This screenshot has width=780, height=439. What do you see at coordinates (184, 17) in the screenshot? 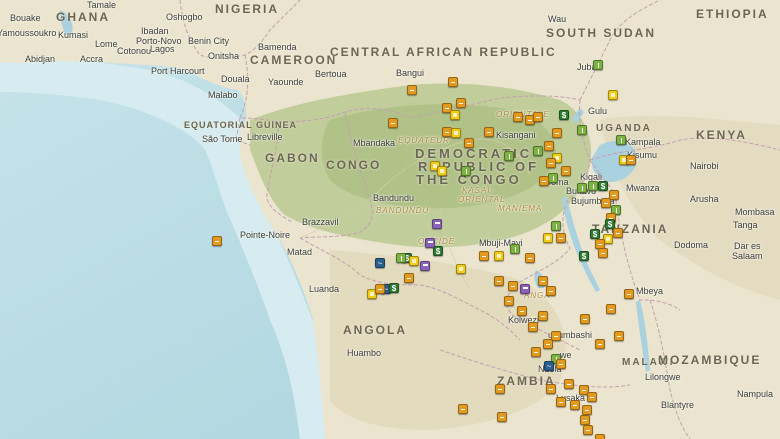
I see `city-label-oshogbo: Oshogbo` at bounding box center [184, 17].